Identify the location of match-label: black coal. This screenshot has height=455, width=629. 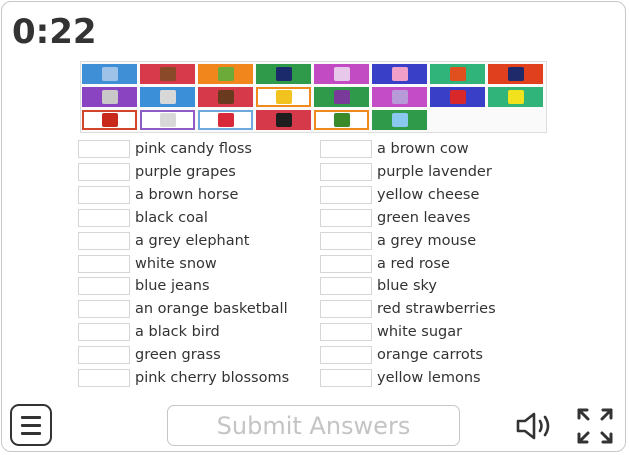
(171, 217).